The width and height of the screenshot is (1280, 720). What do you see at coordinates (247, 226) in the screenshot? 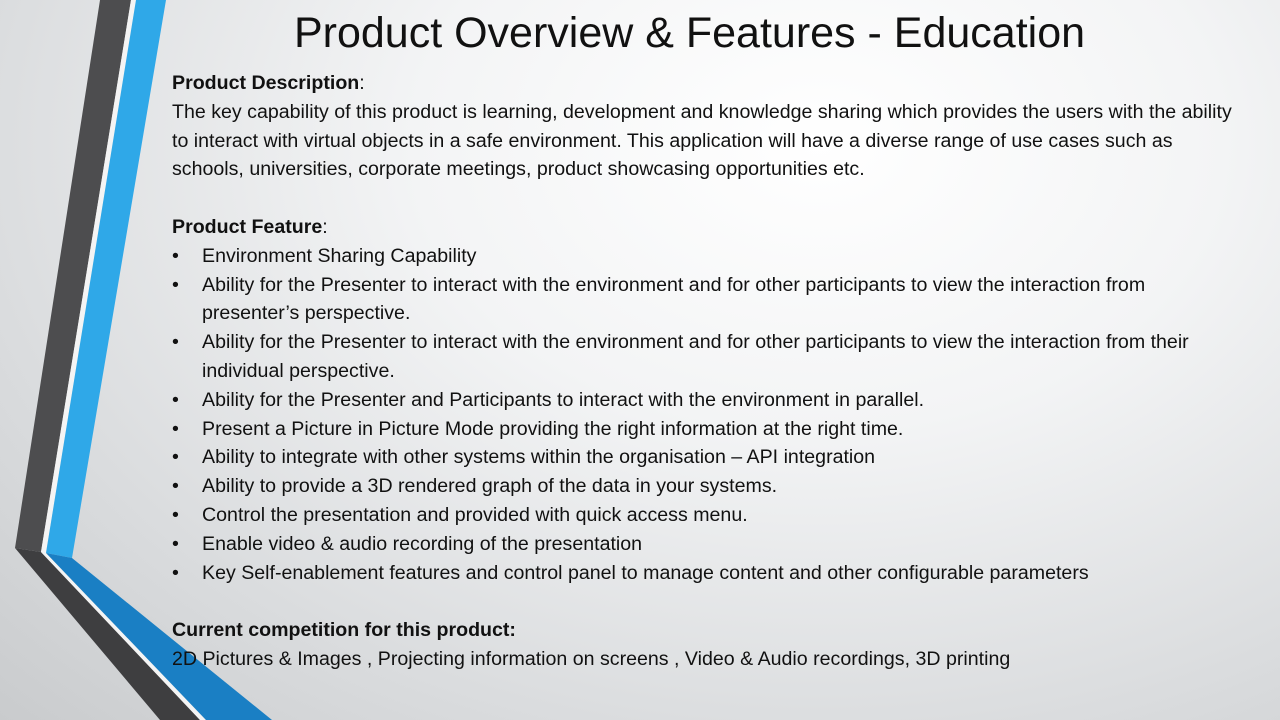
I see `features-heading: Product Feature` at bounding box center [247, 226].